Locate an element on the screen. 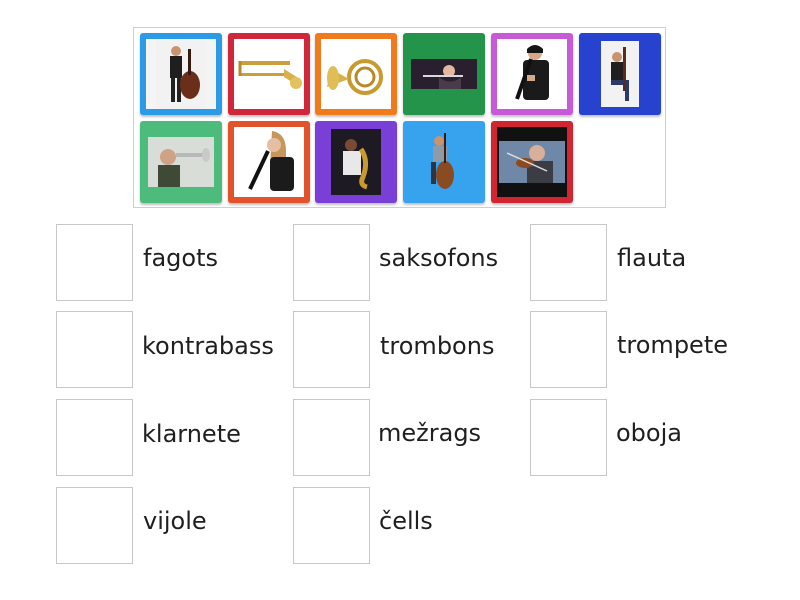  tile-clarinet is located at coordinates (532, 74).